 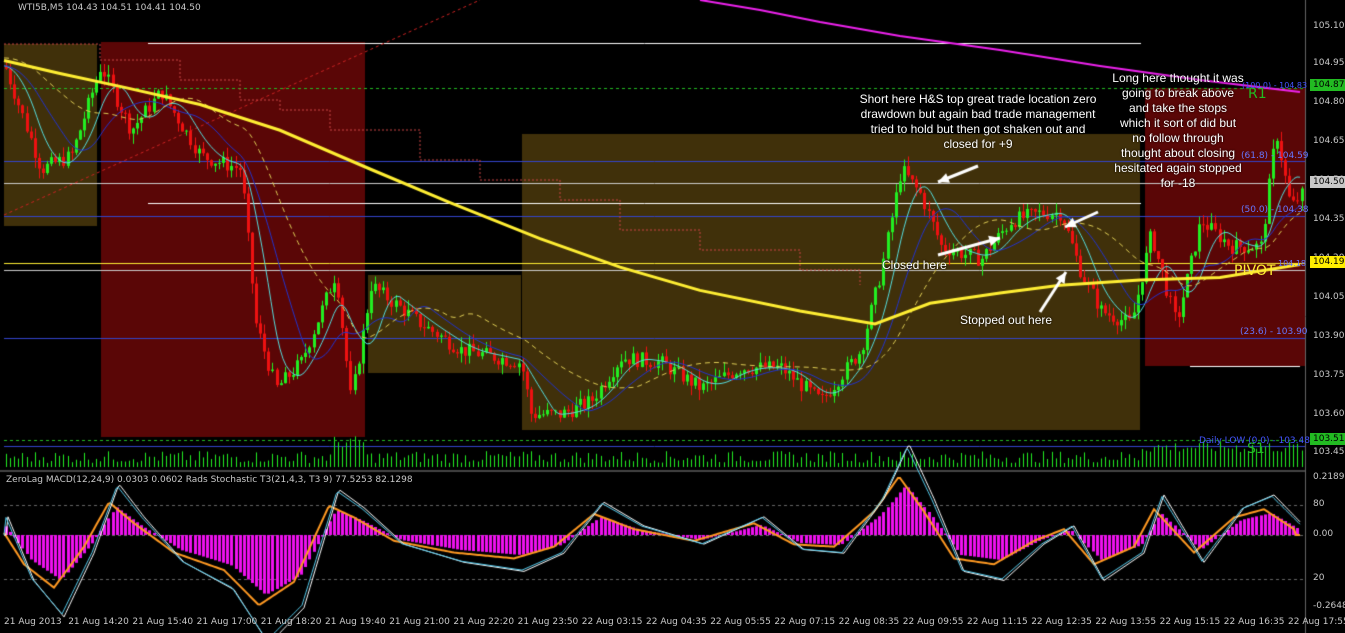 What do you see at coordinates (109, 8) in the screenshot?
I see `symbol-header: WTI5B,M5 104.43 104.51 104.41 104.50` at bounding box center [109, 8].